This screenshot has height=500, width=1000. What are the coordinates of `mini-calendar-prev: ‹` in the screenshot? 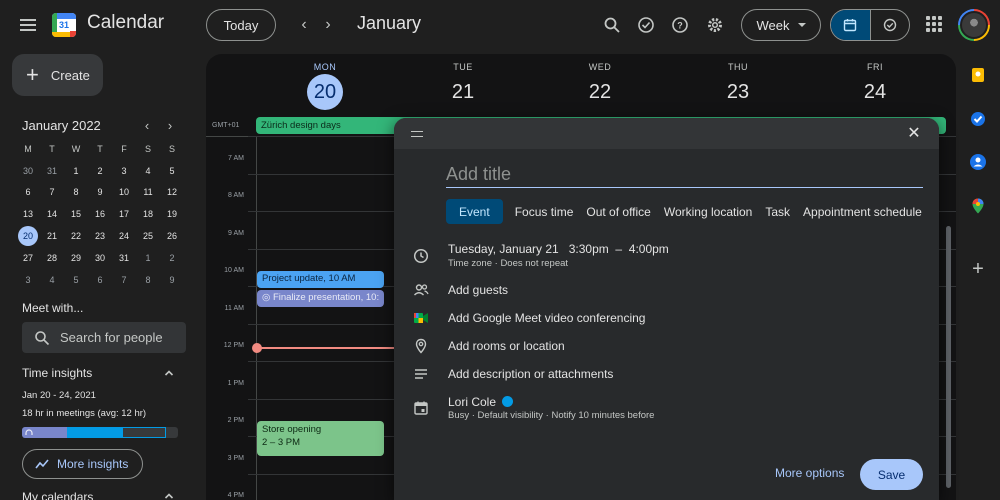 It's located at (147, 125).